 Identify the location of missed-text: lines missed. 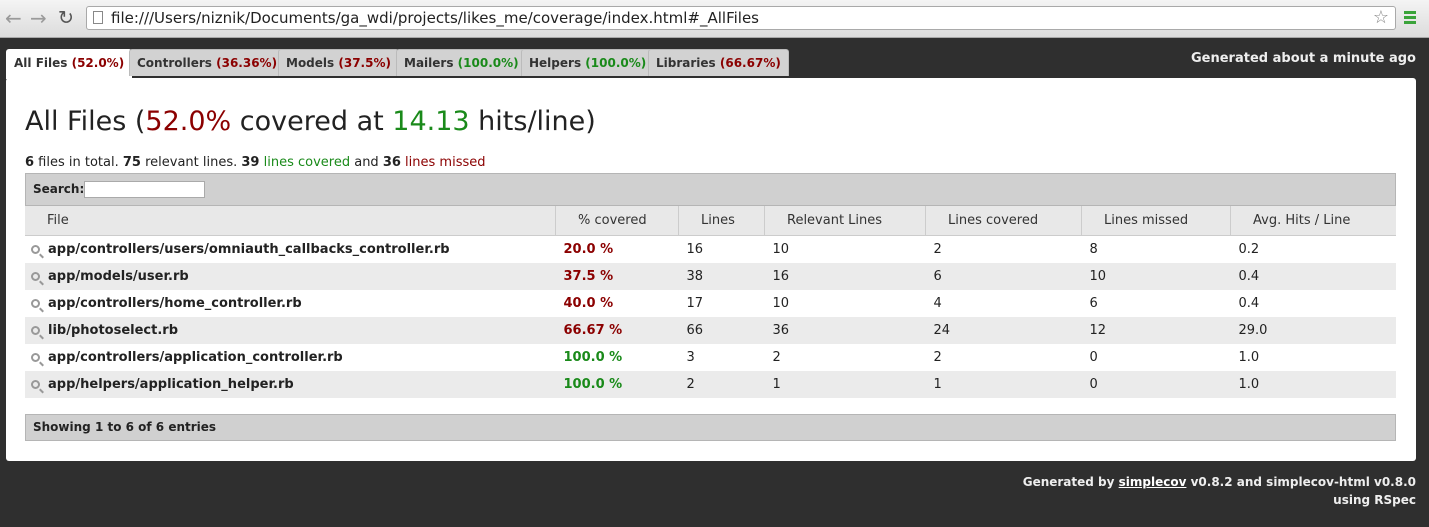
(443, 162).